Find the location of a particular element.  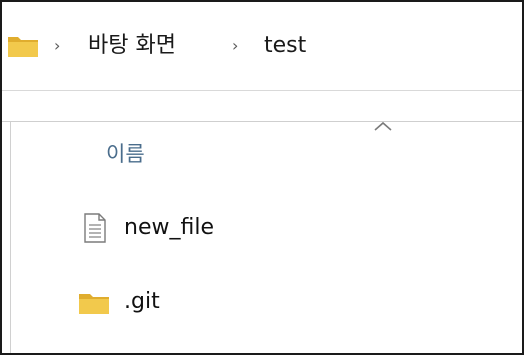

breadcrumb-item-desktop: 바탕 화면 is located at coordinates (132, 46).